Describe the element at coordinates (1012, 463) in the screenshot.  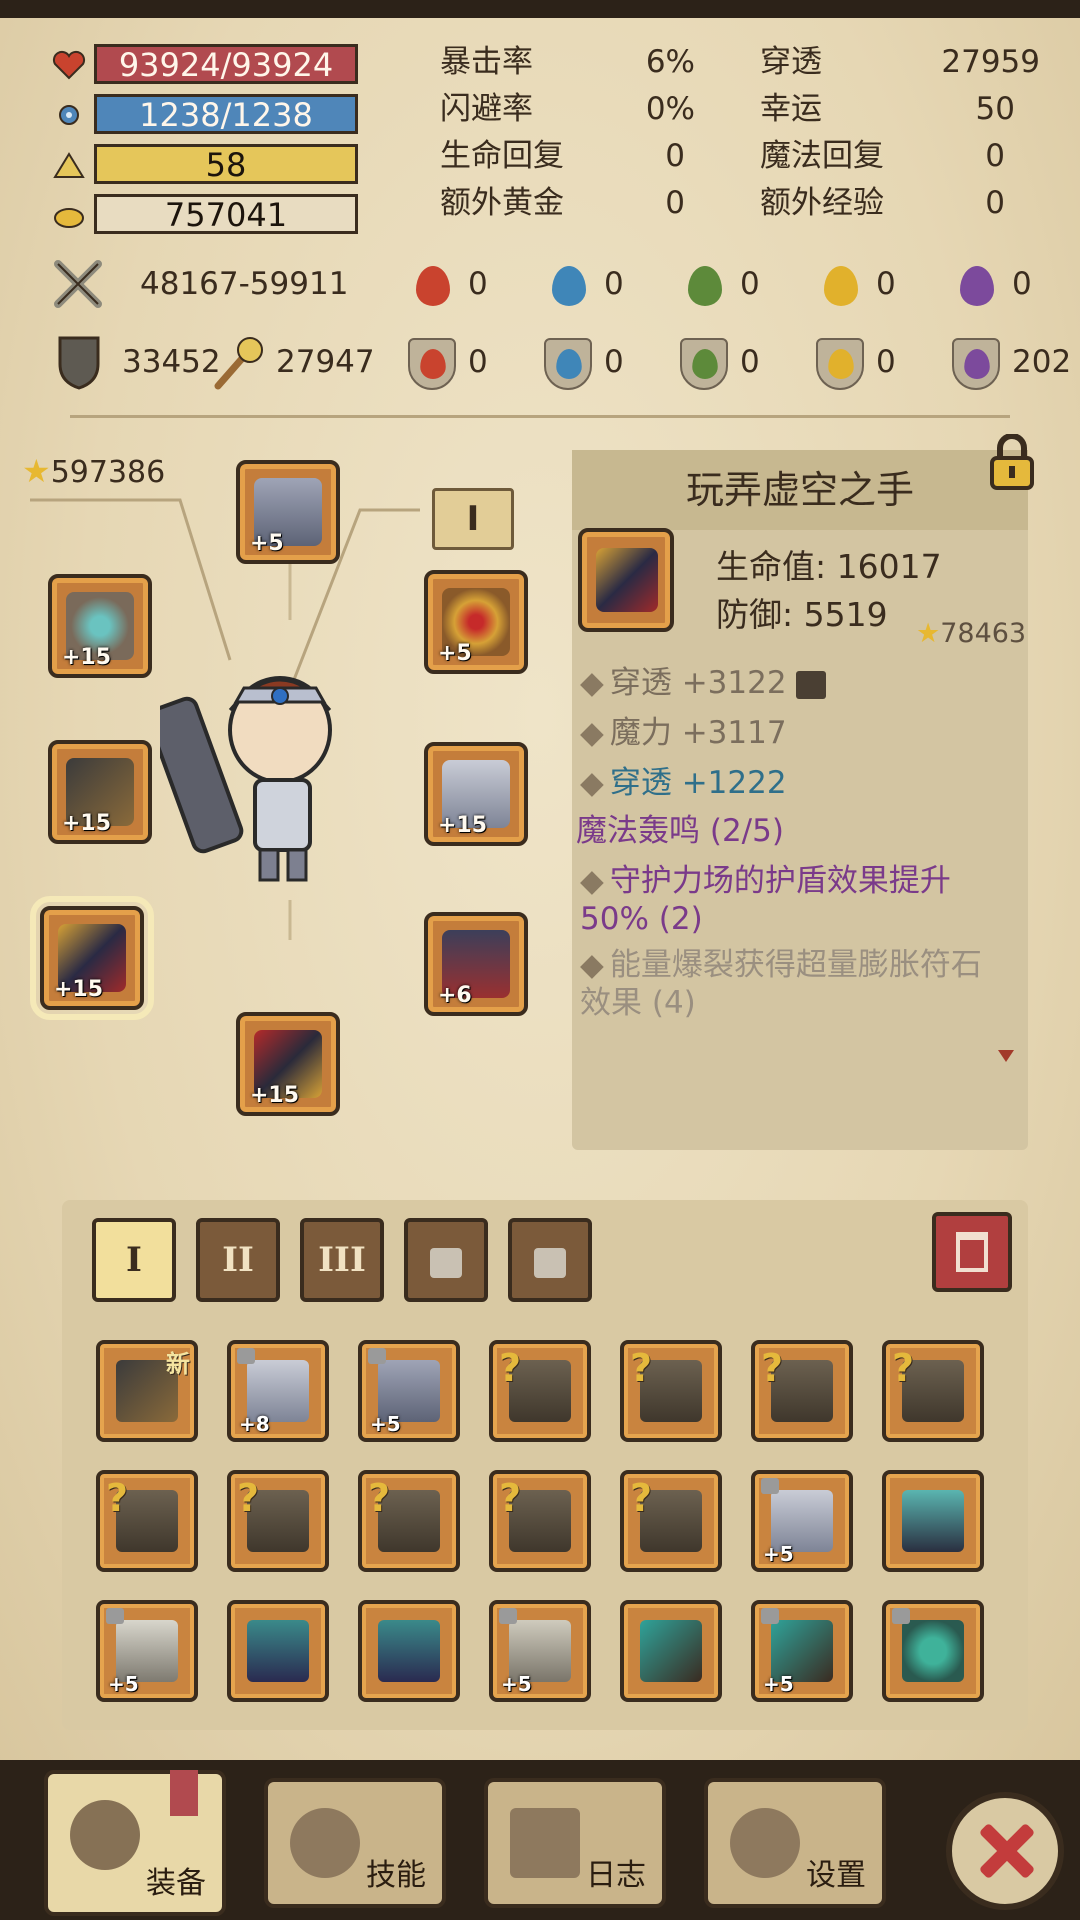
I see `lock-icon` at that location.